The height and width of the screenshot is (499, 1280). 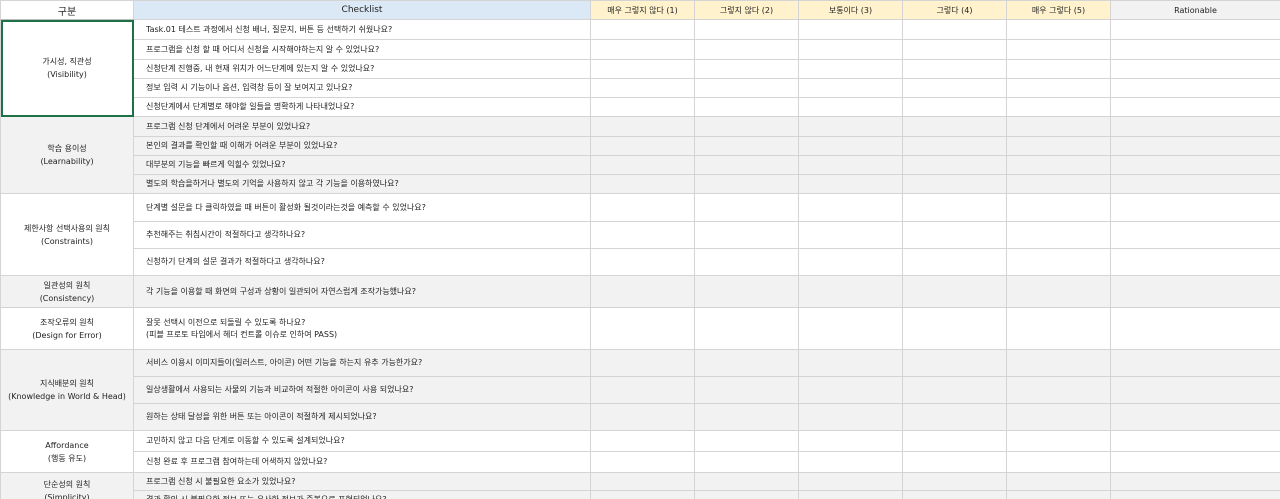 I want to click on category-cell: 일관성의 원칙 (Consistency), so click(x=67, y=291).